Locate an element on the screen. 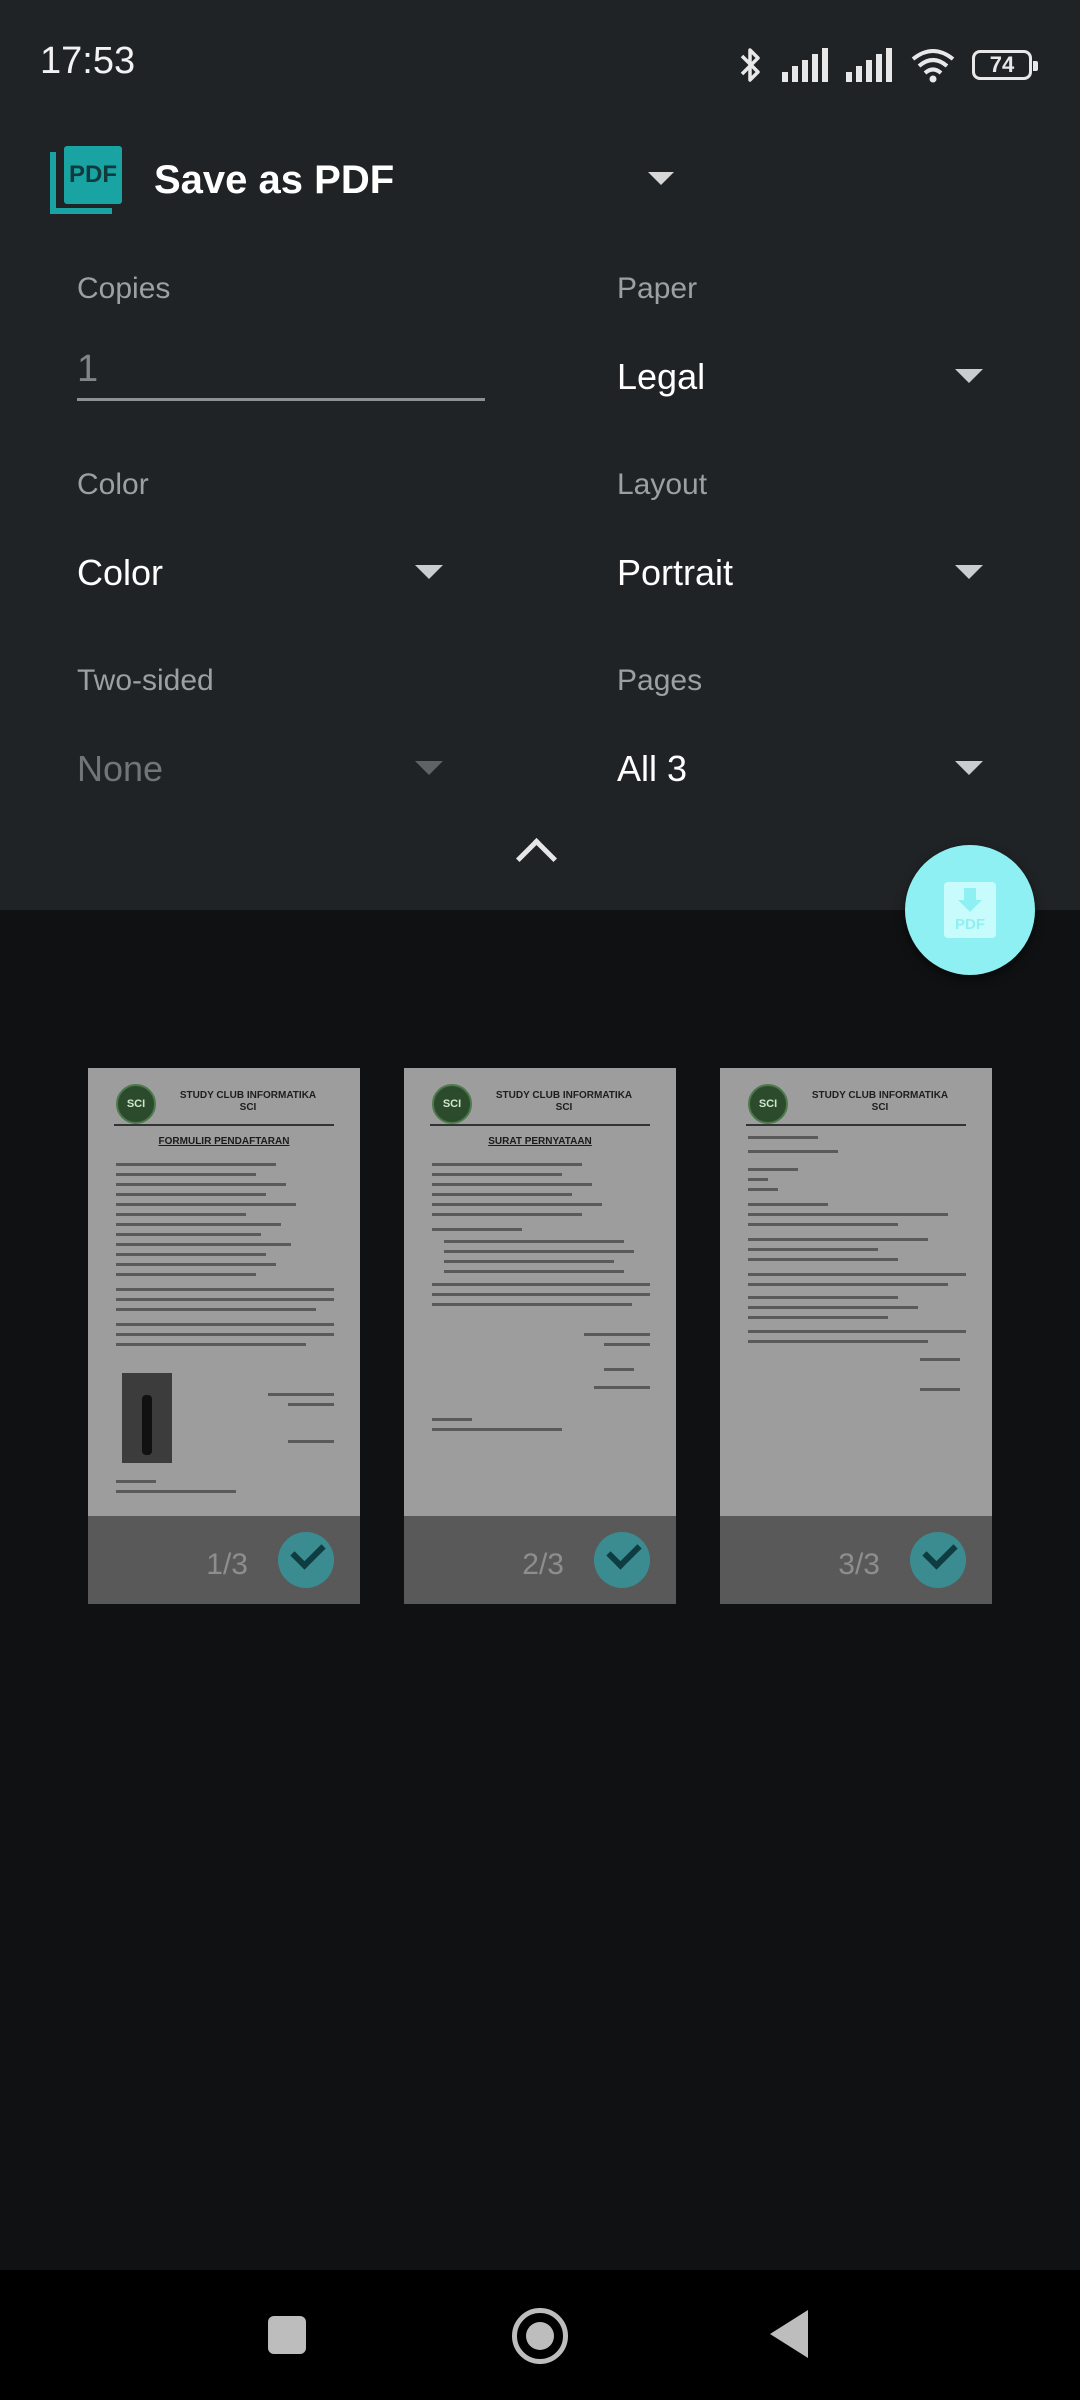 This screenshot has width=1080, height=2400. copies-input is located at coordinates (281, 370).